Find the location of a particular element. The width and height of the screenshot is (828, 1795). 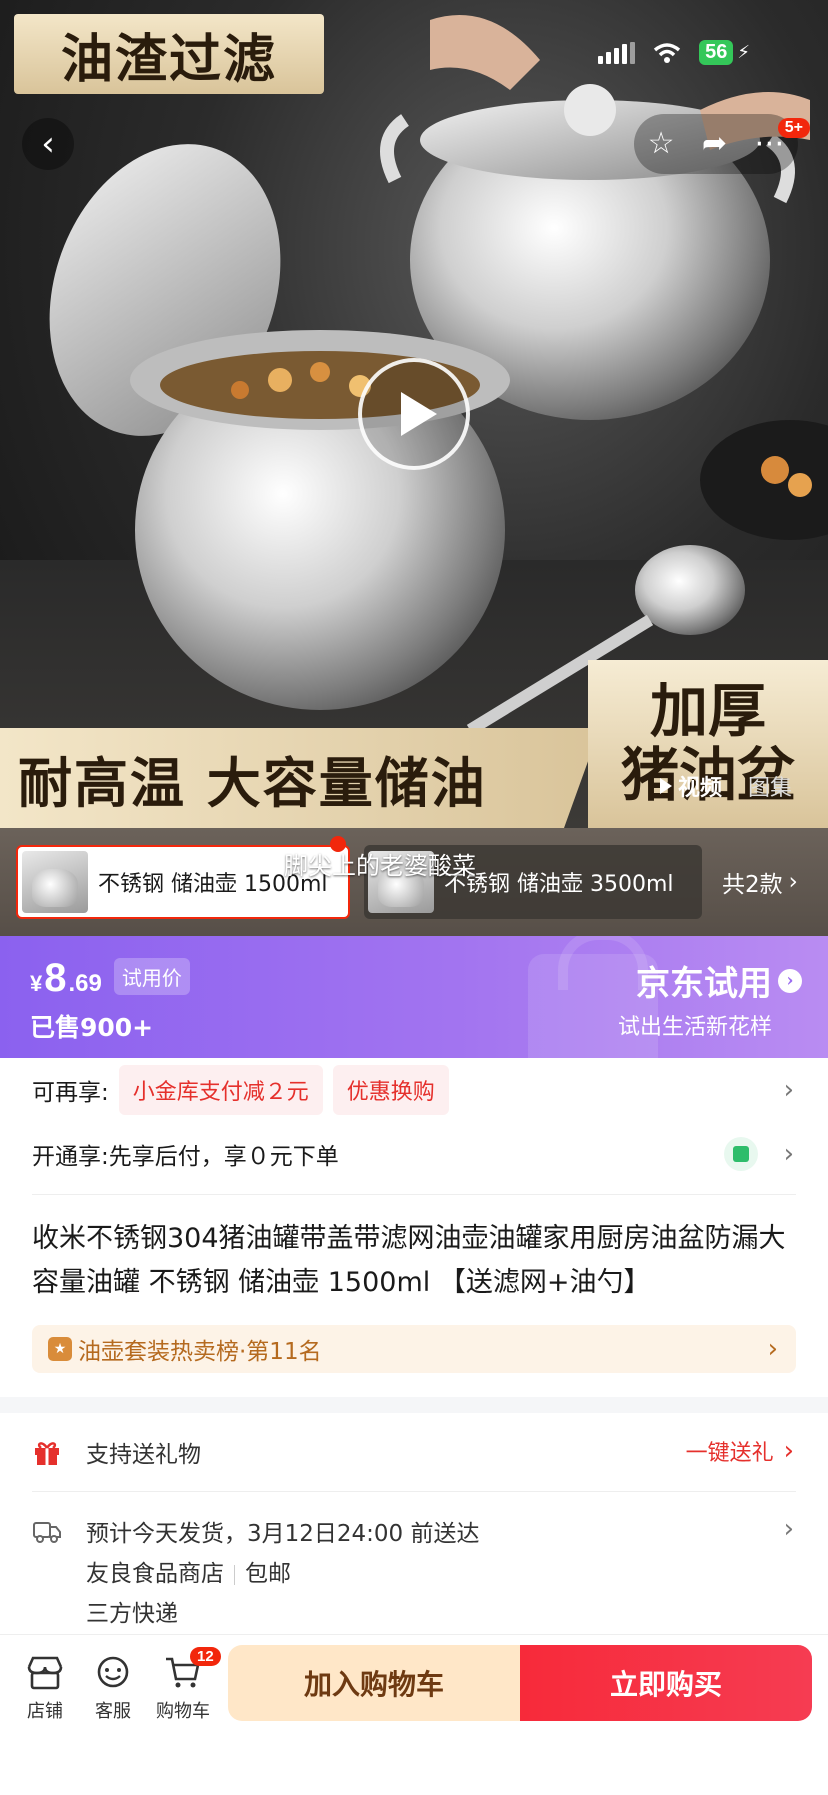

charging-icon: ⚡ is located at coordinates (743, 52).